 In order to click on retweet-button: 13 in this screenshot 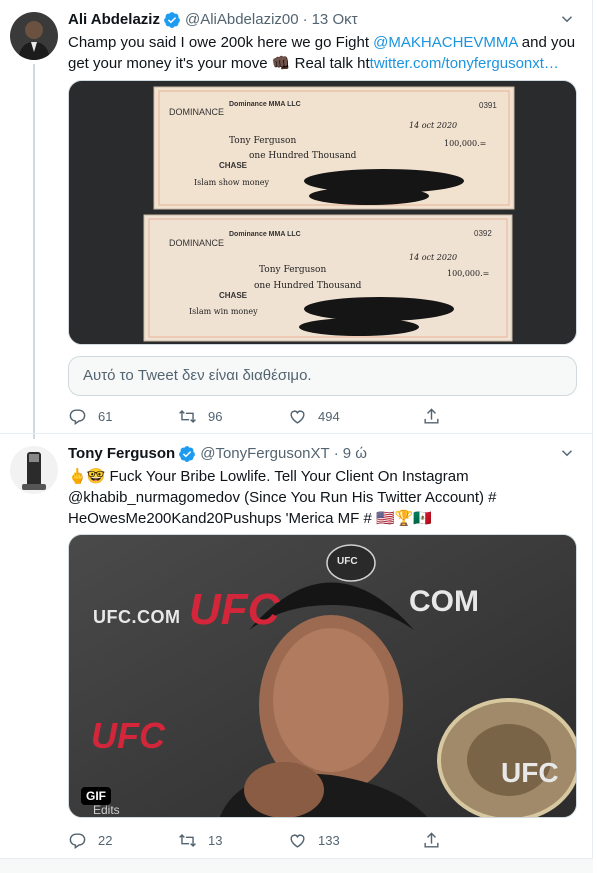, I will do `click(233, 840)`.